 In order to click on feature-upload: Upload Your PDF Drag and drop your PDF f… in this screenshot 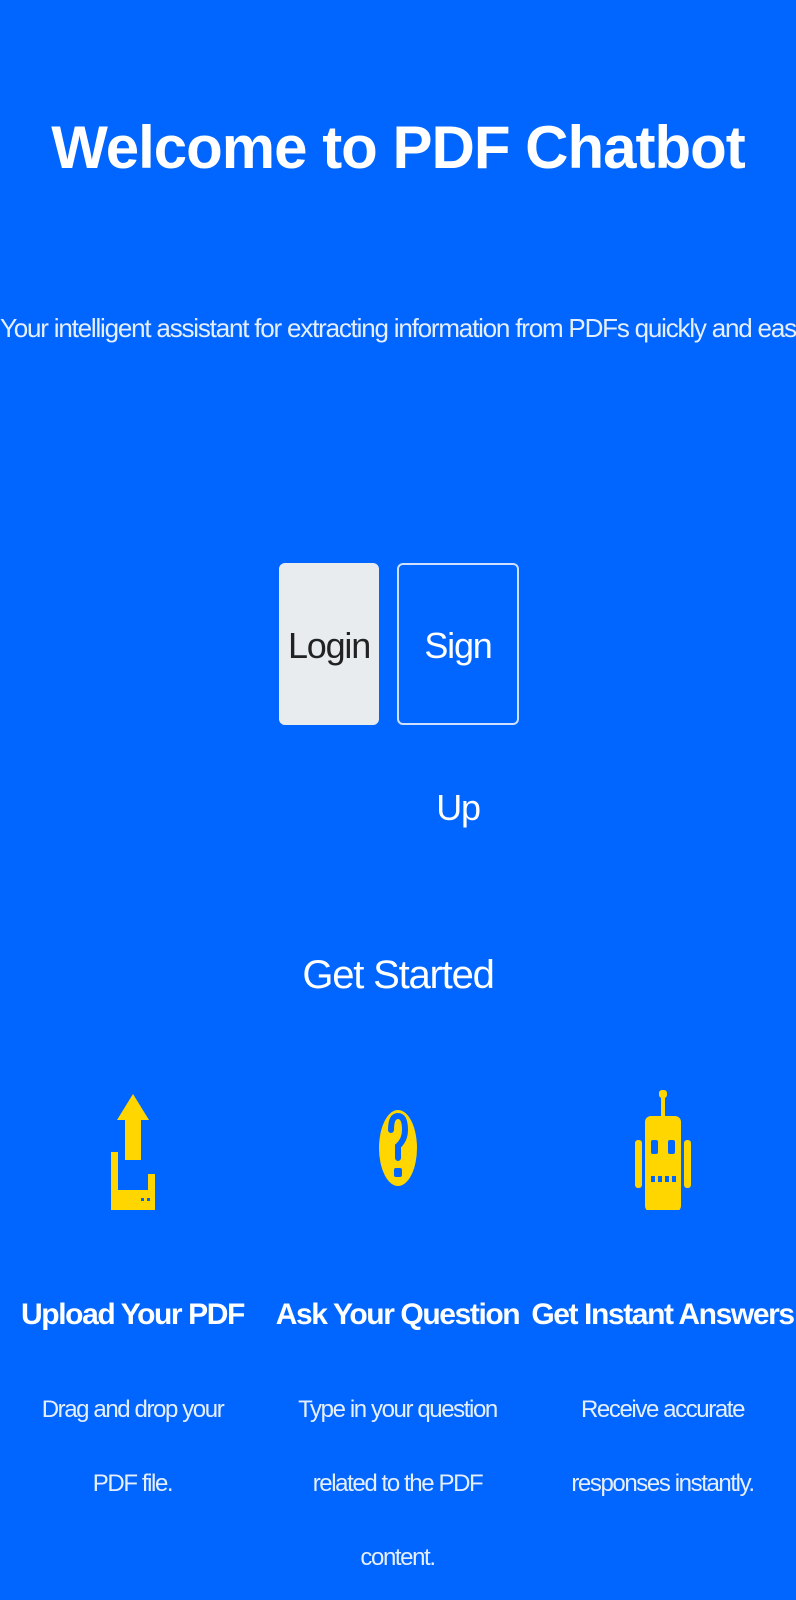, I will do `click(132, 1293)`.